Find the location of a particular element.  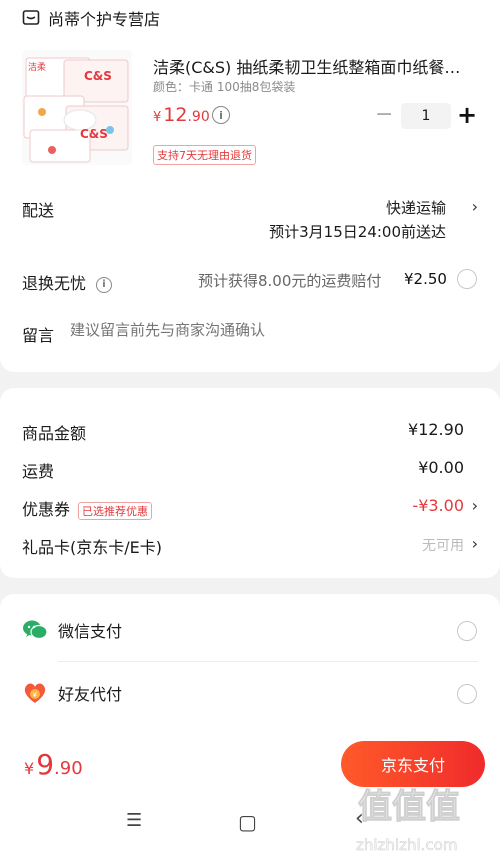

delivery-method: 快递运输 is located at coordinates (416, 207).